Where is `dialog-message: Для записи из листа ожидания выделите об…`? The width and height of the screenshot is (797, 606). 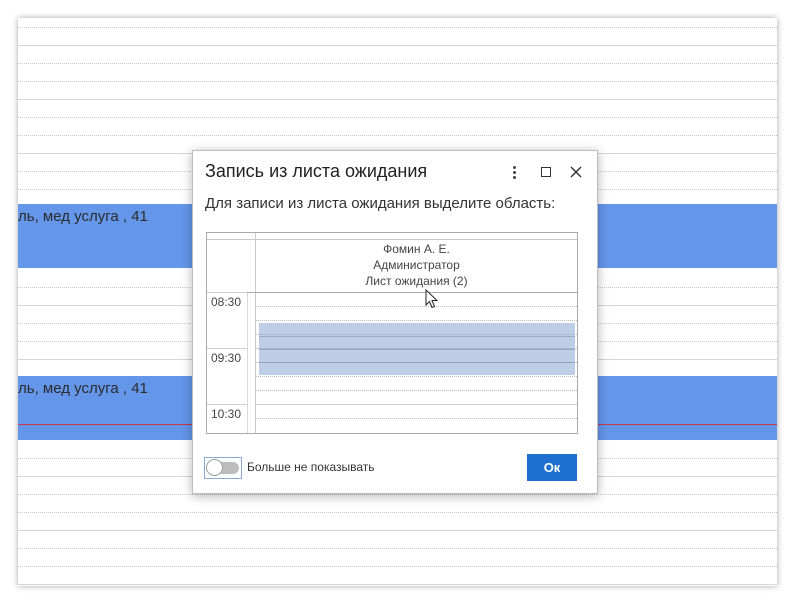
dialog-message: Для записи из листа ожидания выделите об… is located at coordinates (380, 203).